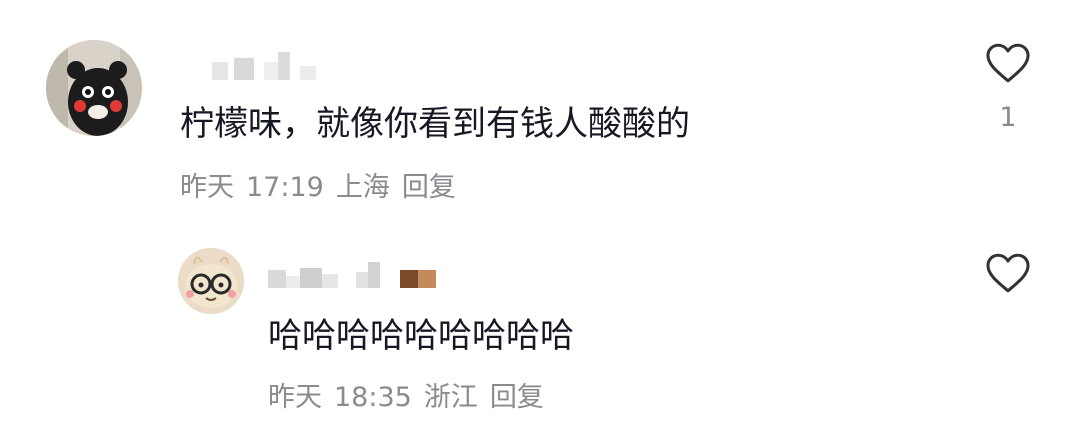  Describe the element at coordinates (285, 187) in the screenshot. I see `comment-time: 17:19` at that location.